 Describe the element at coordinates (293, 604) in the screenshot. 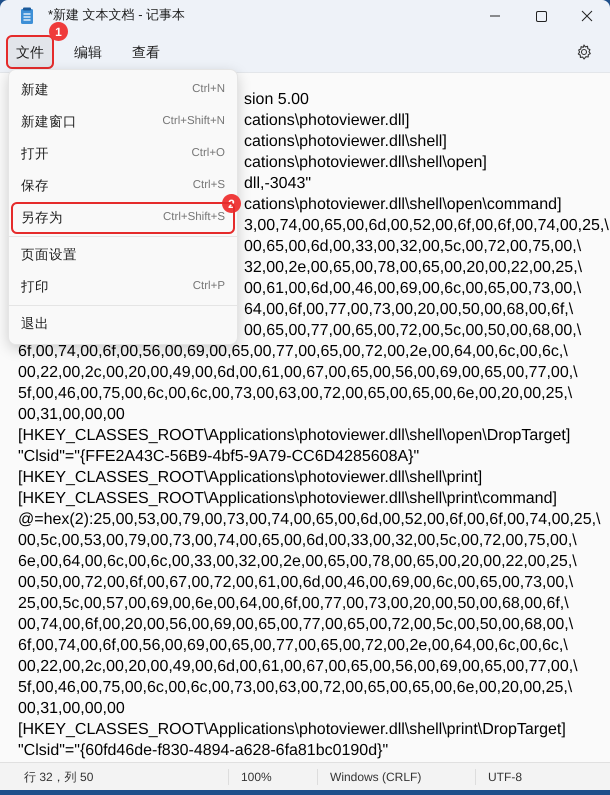

I see `text-line: 25,00,5c,00,57,00,69,00,6e,00,64,00,6f,00,77,00,73,00,20,00,50,00,68,00,6f,\` at that location.